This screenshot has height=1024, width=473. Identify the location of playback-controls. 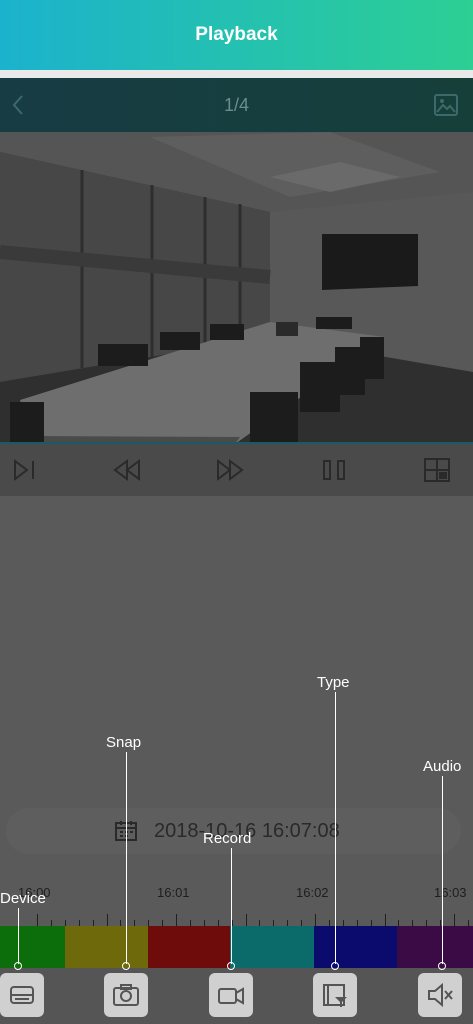
(236, 470).